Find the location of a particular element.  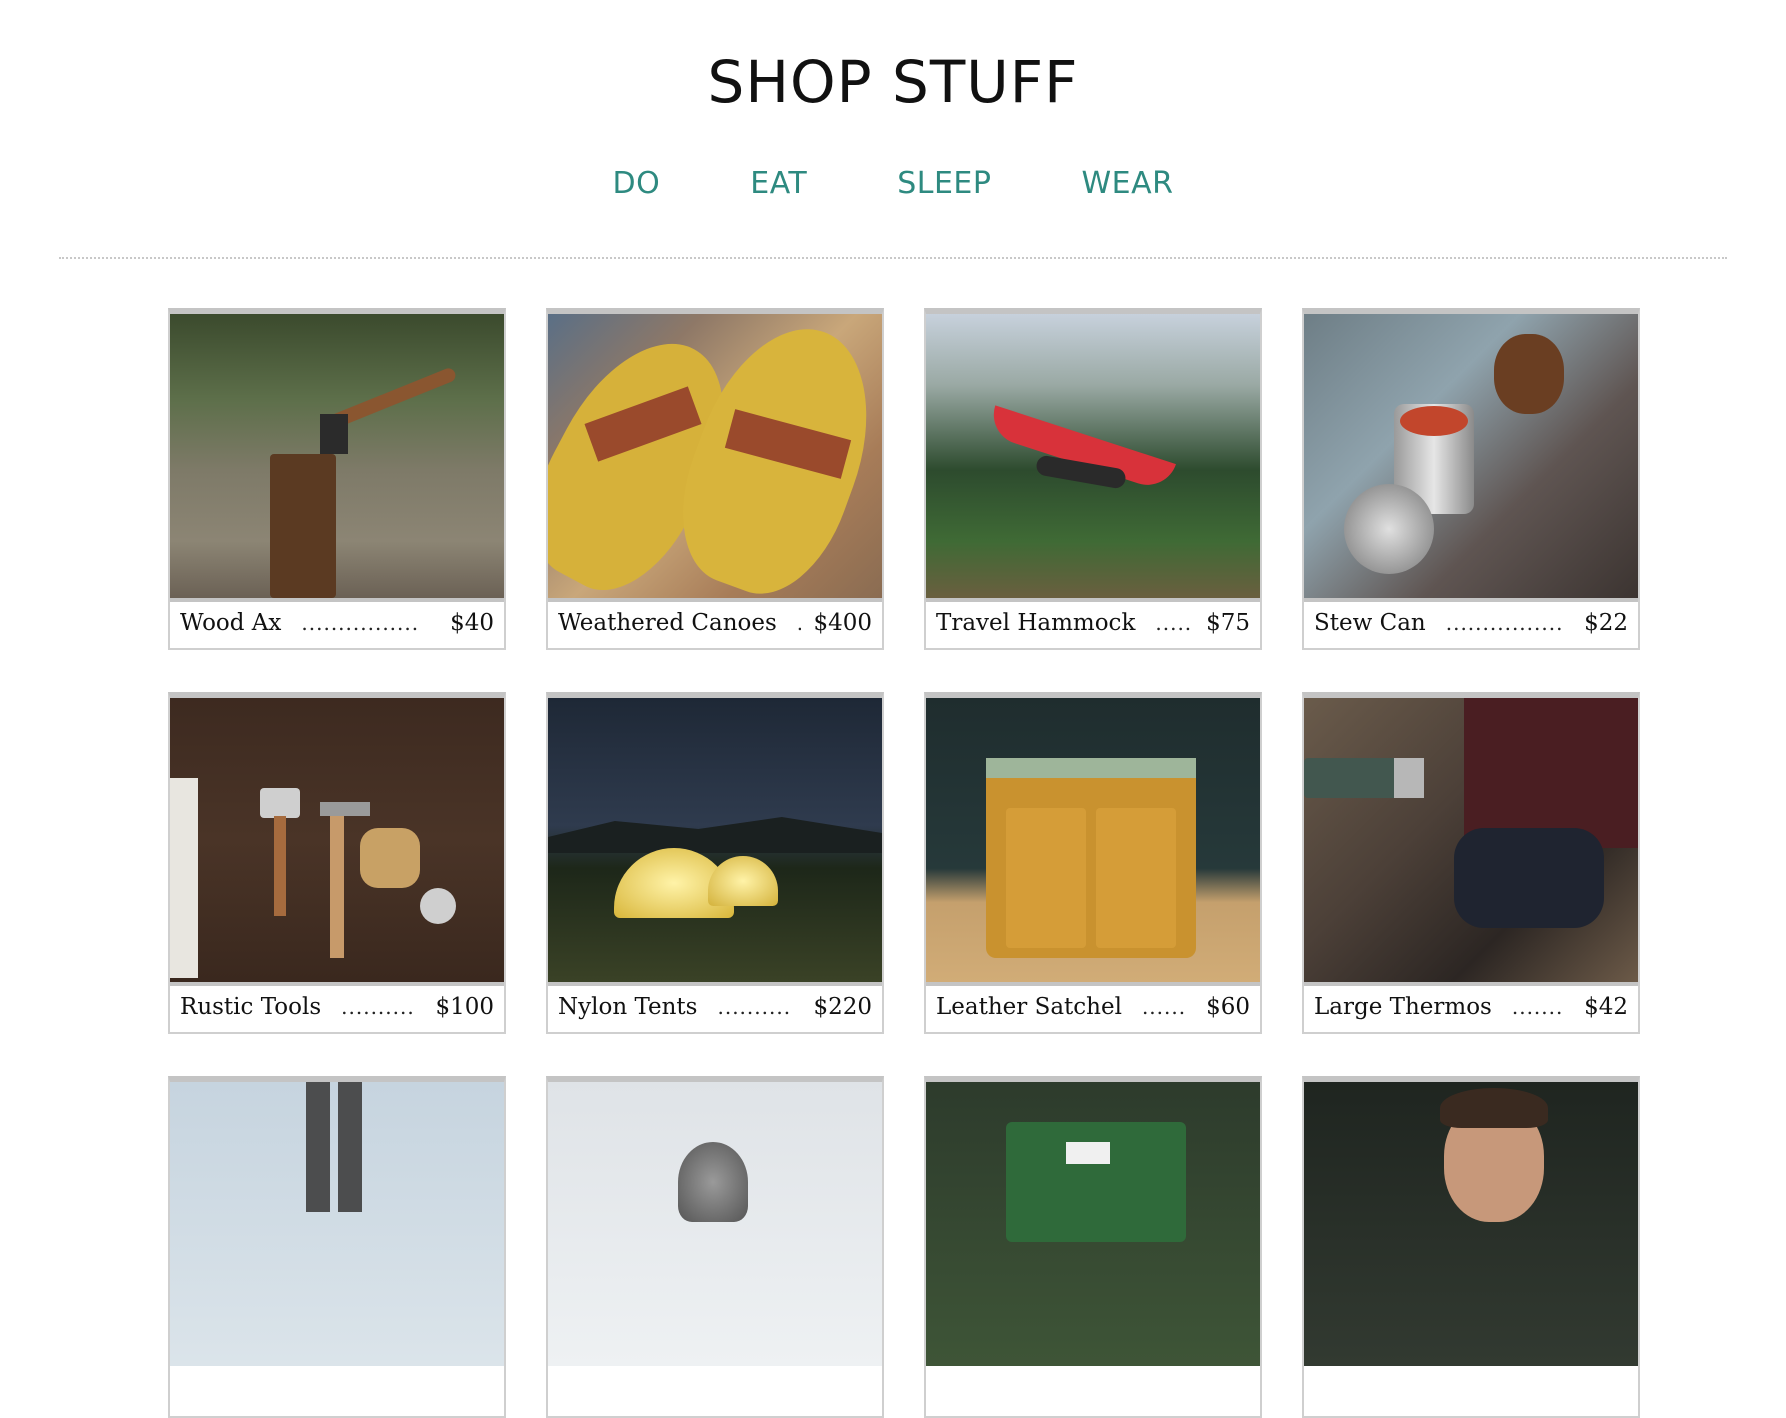

product-price: $40 is located at coordinates (472, 623).